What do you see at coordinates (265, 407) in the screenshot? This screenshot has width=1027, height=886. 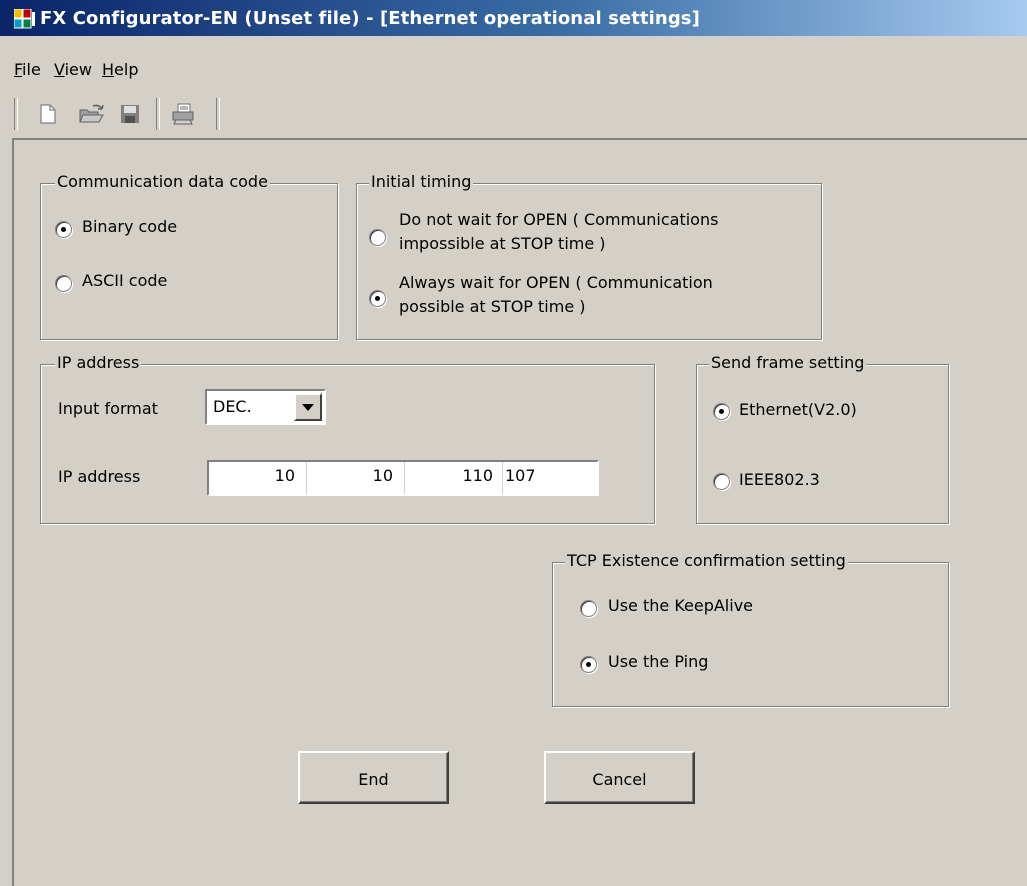 I see `input-format-select: DEC.` at bounding box center [265, 407].